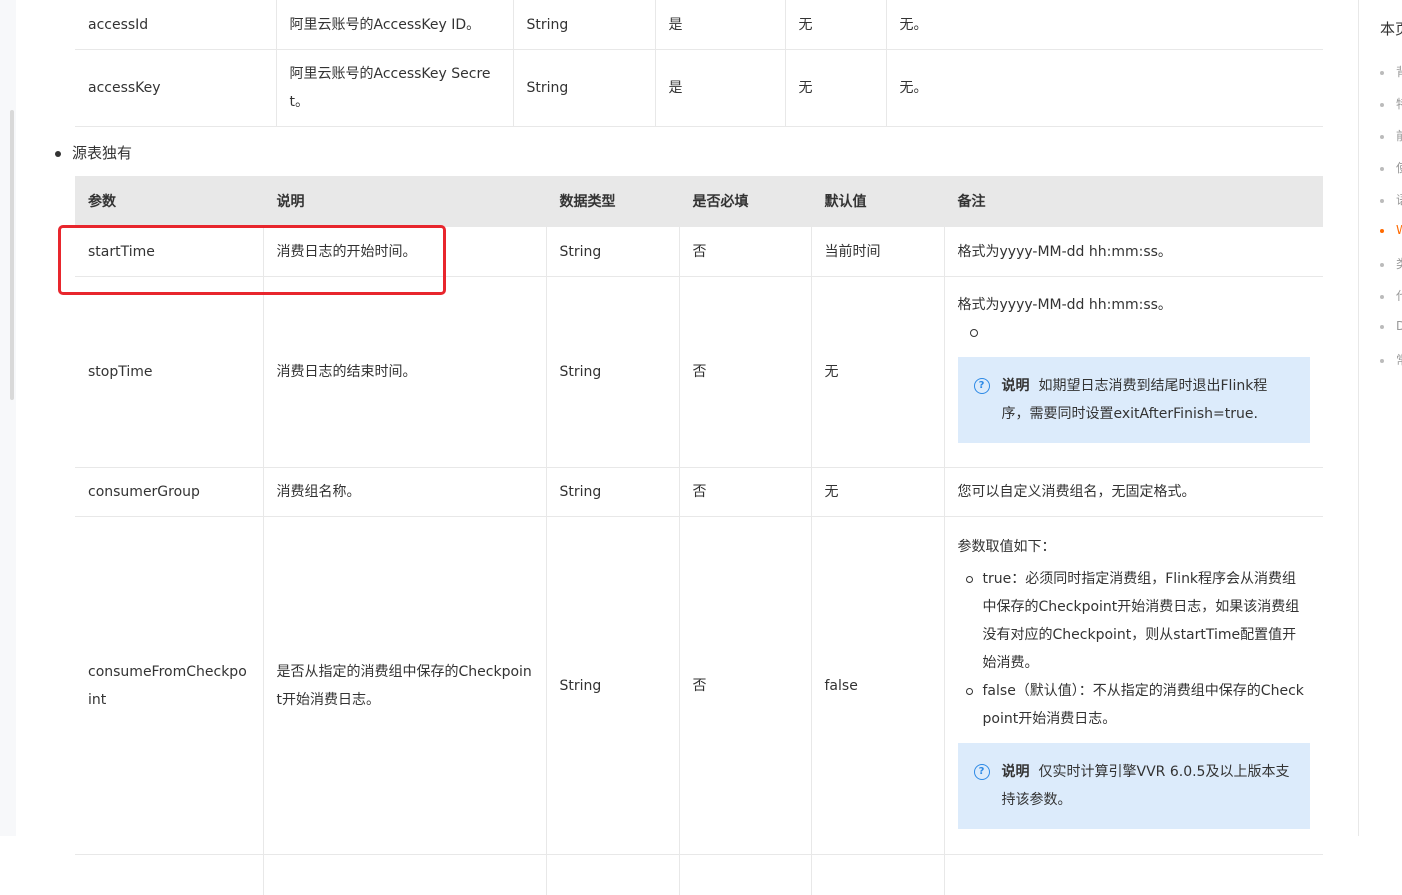 Image resolution: width=1402 pixels, height=895 pixels. What do you see at coordinates (877, 202) in the screenshot?
I see `header-default: 默认值` at bounding box center [877, 202].